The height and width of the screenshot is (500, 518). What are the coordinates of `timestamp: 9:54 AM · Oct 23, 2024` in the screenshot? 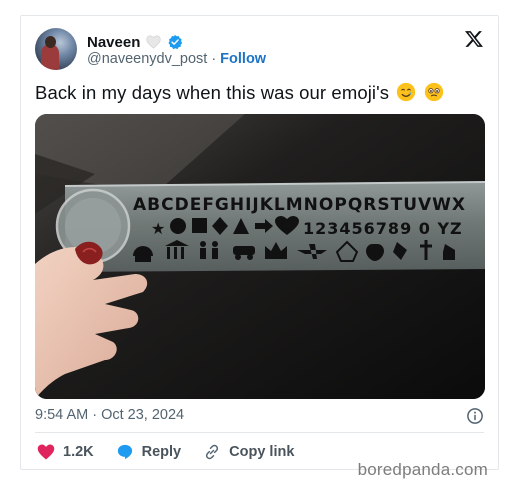 It's located at (109, 415).